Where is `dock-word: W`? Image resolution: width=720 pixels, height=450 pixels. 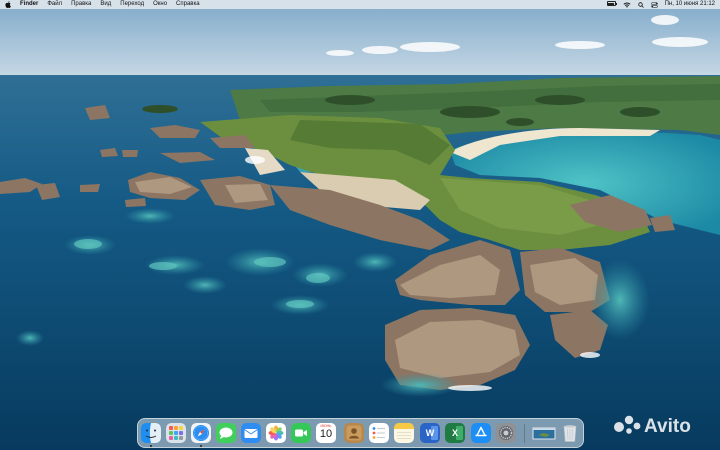
dock-word: W is located at coordinates (430, 433).